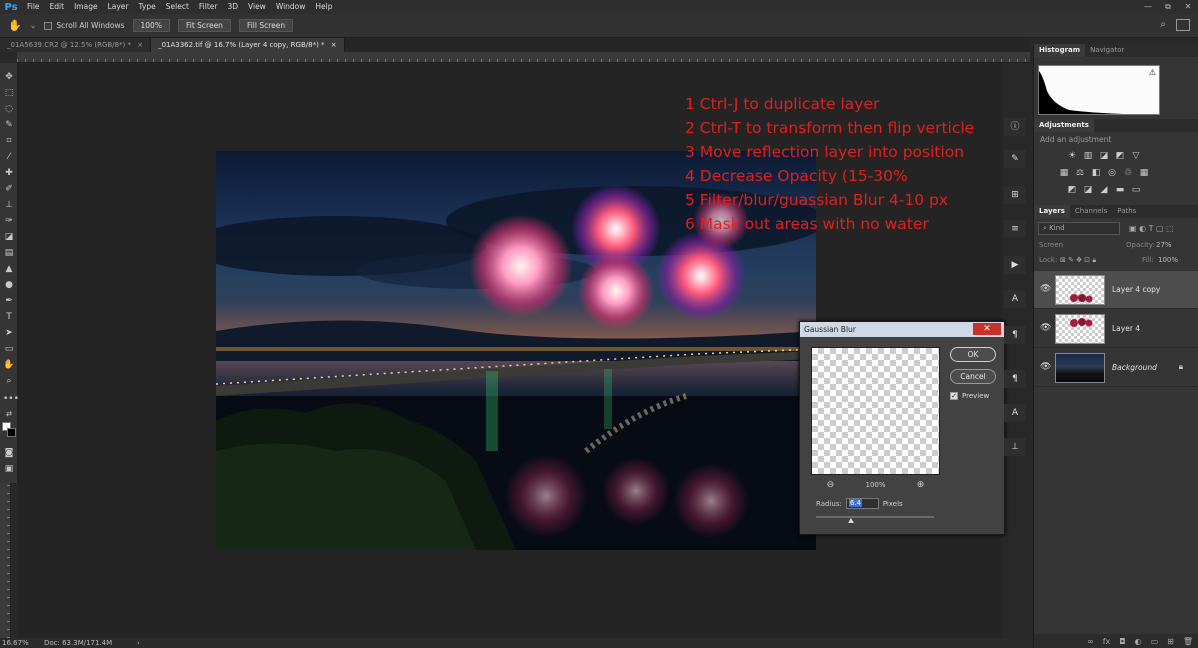  Describe the element at coordinates (1168, 260) in the screenshot. I see `fill-value: 100%` at that location.